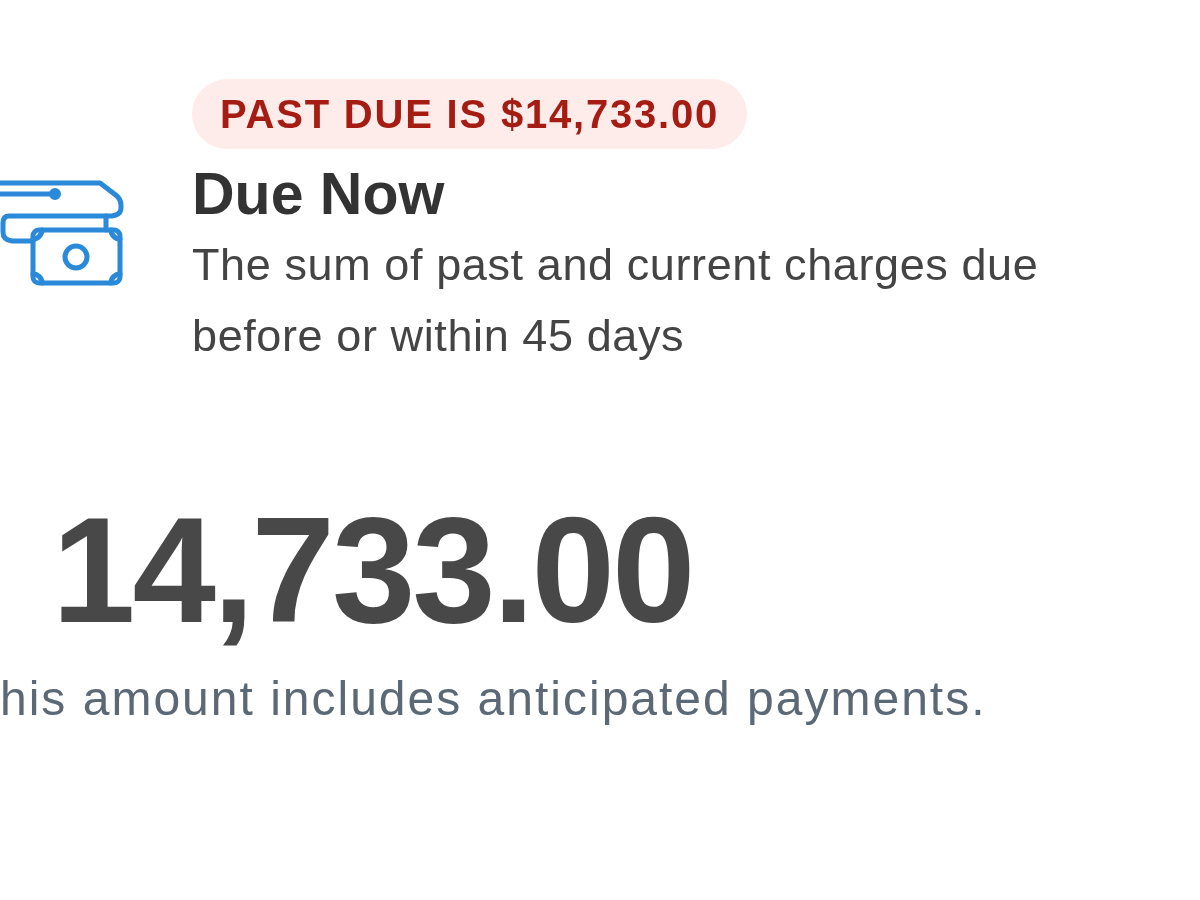 The width and height of the screenshot is (1200, 900). What do you see at coordinates (494, 699) in the screenshot?
I see `amount-note: his amount includes anticipated payments.` at bounding box center [494, 699].